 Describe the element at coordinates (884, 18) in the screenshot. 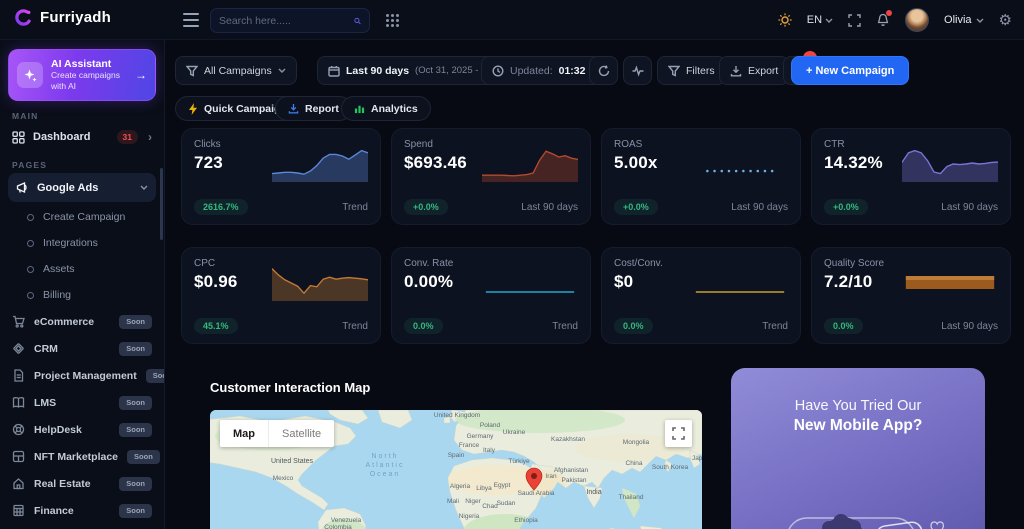

I see `notifications-bell-icon` at that location.